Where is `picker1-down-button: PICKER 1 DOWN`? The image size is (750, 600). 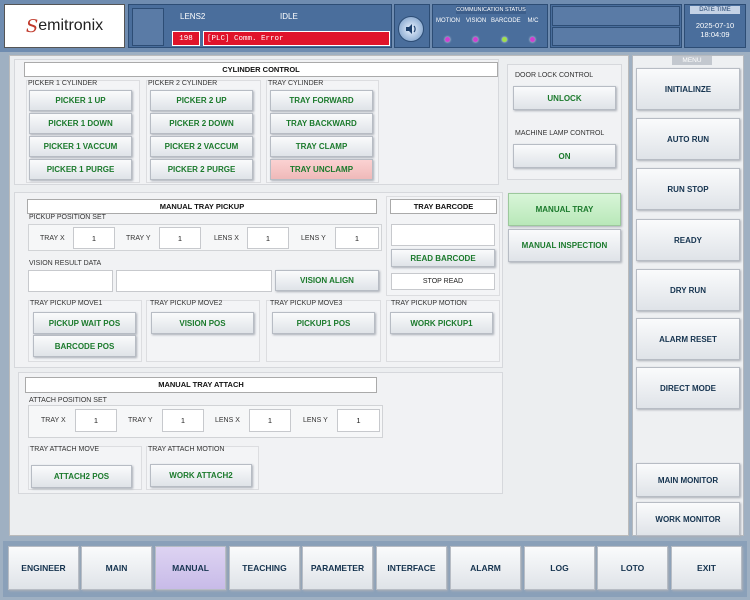
picker1-down-button: PICKER 1 DOWN is located at coordinates (80, 123).